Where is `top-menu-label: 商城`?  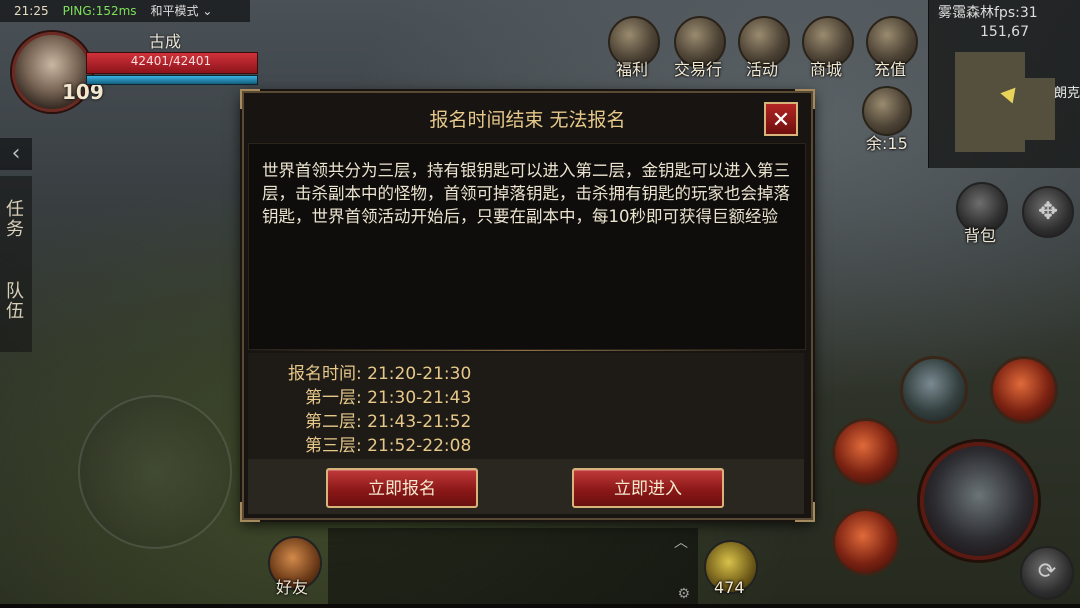 top-menu-label: 商城 is located at coordinates (825, 69).